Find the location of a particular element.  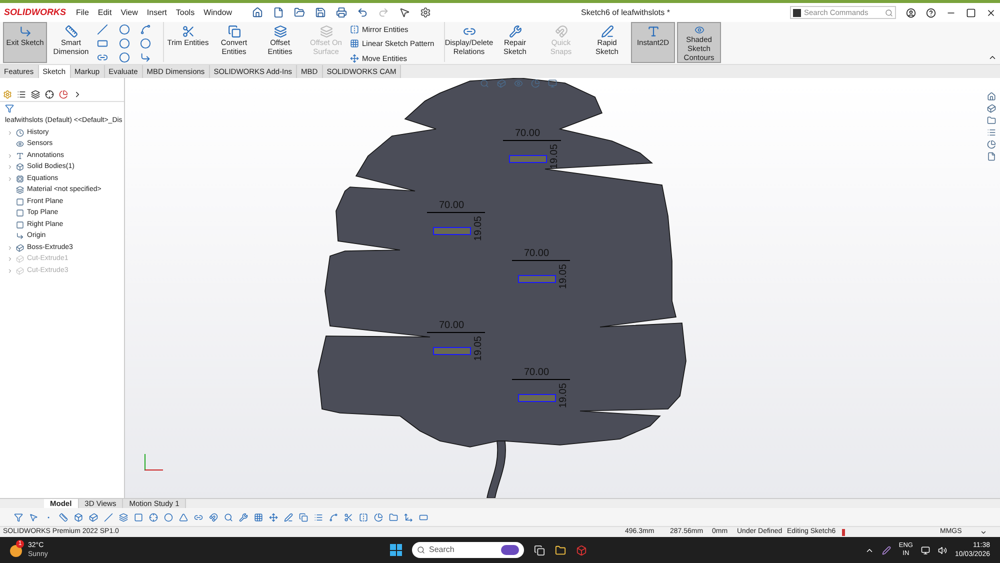

rectangle-icon is located at coordinates (423, 517).